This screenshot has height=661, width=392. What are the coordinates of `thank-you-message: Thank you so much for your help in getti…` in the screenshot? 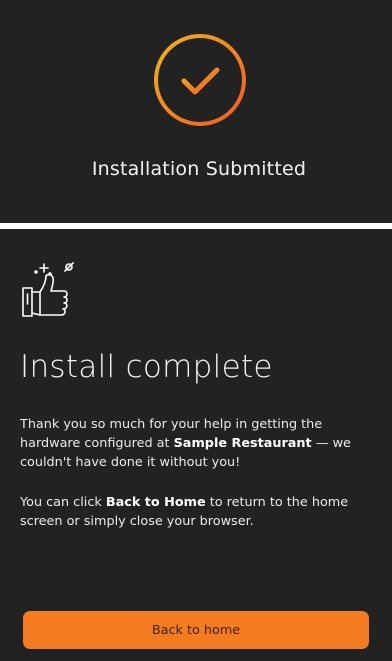 It's located at (197, 443).